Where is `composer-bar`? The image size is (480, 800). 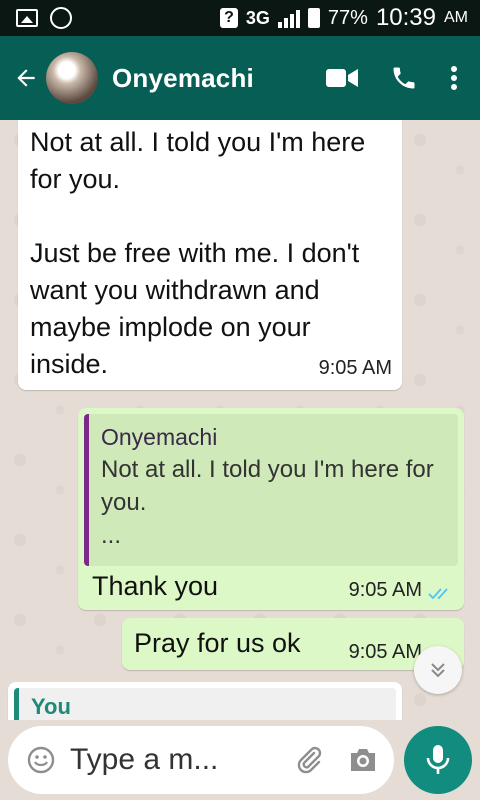
composer-bar is located at coordinates (240, 760).